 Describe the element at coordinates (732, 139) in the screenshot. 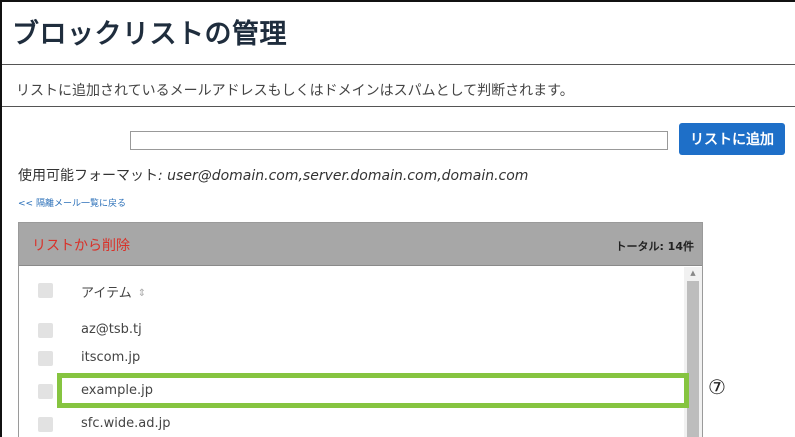

I see `add-to-list-button: リストに追加` at that location.